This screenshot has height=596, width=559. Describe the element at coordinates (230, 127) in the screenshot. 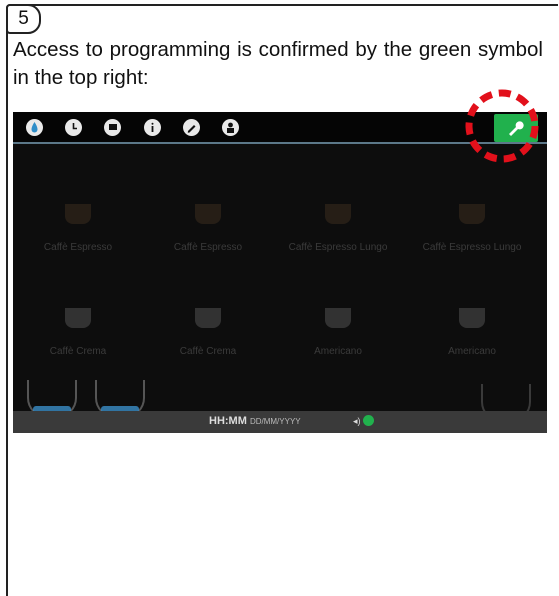

I see `user-icon` at that location.